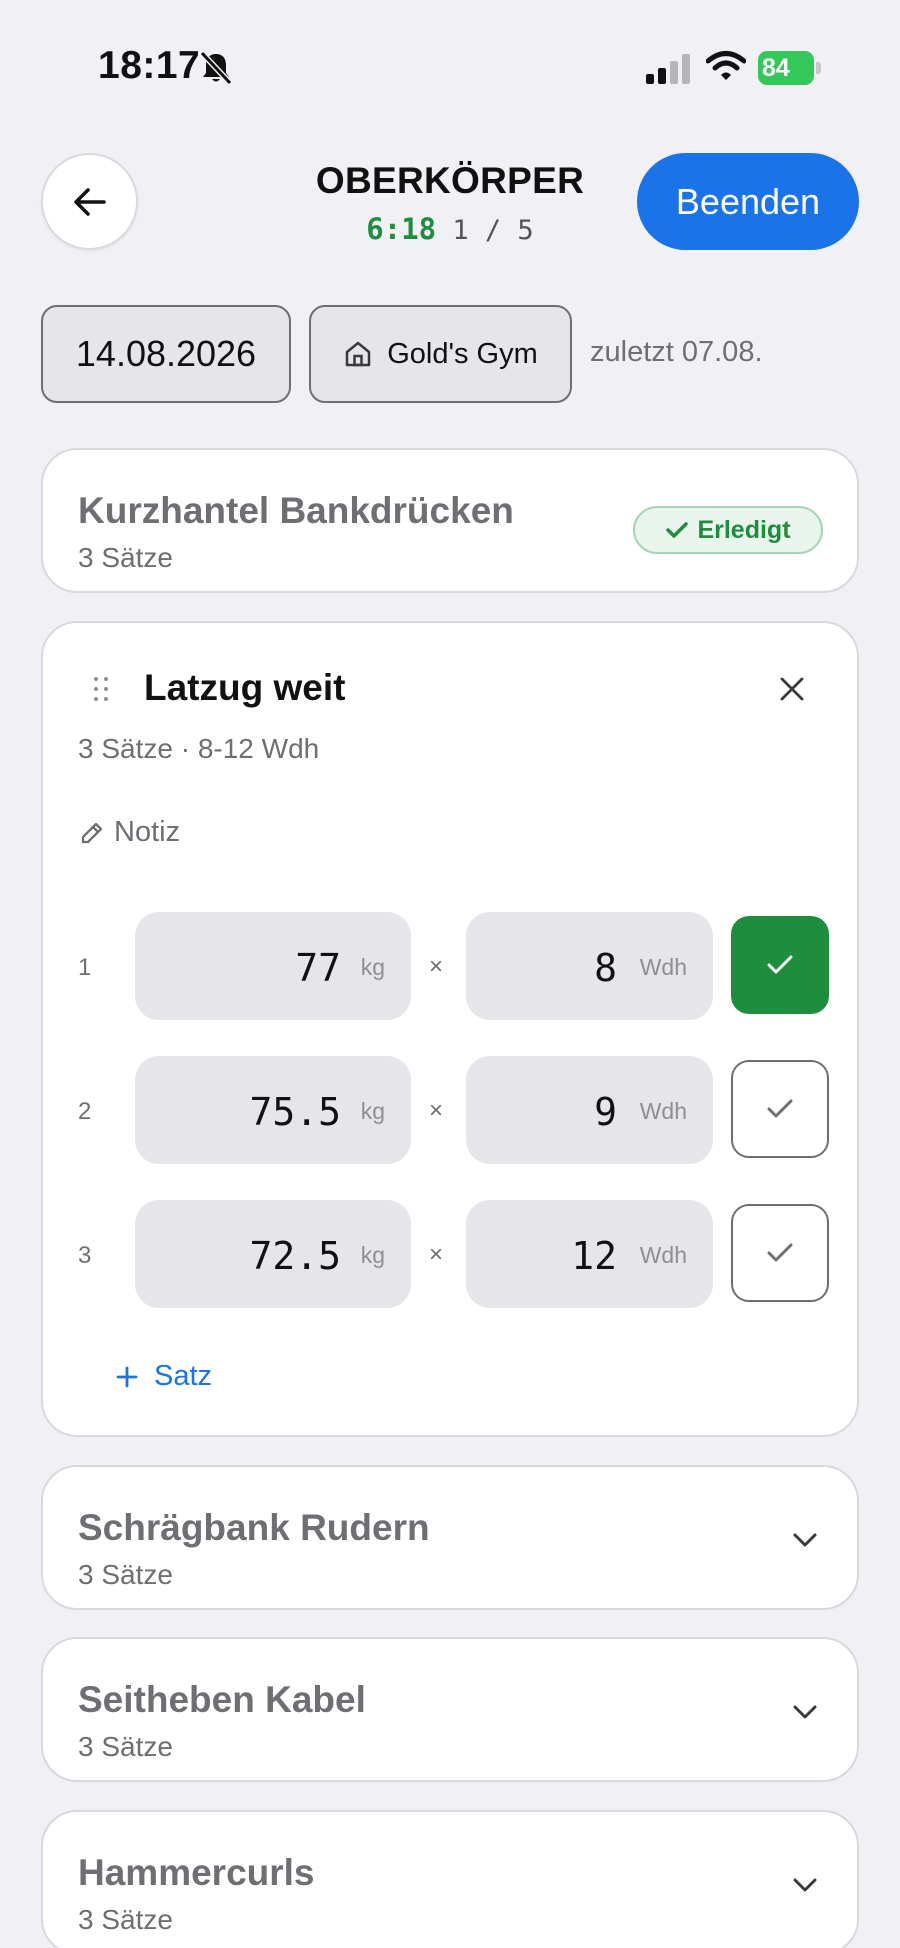 This screenshot has width=900, height=1948. I want to click on status-badge: Erledigt, so click(728, 530).